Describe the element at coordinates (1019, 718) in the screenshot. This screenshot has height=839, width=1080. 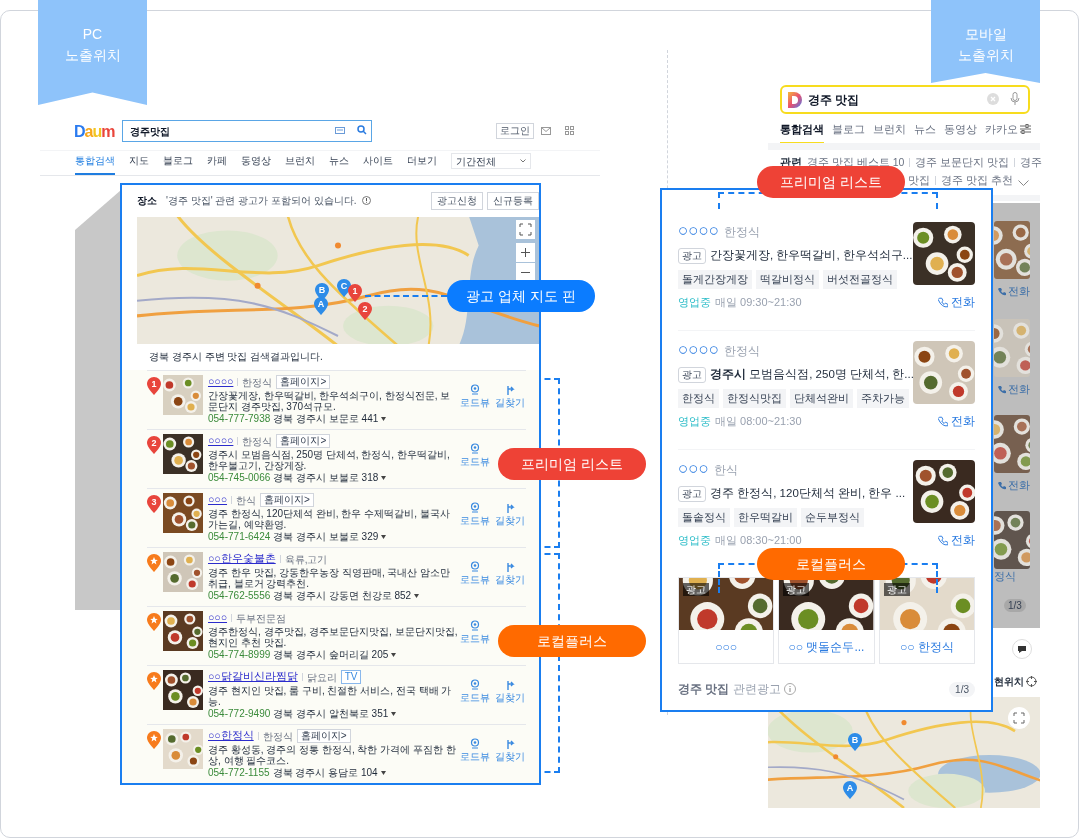
I see `fullscreen-icon` at that location.